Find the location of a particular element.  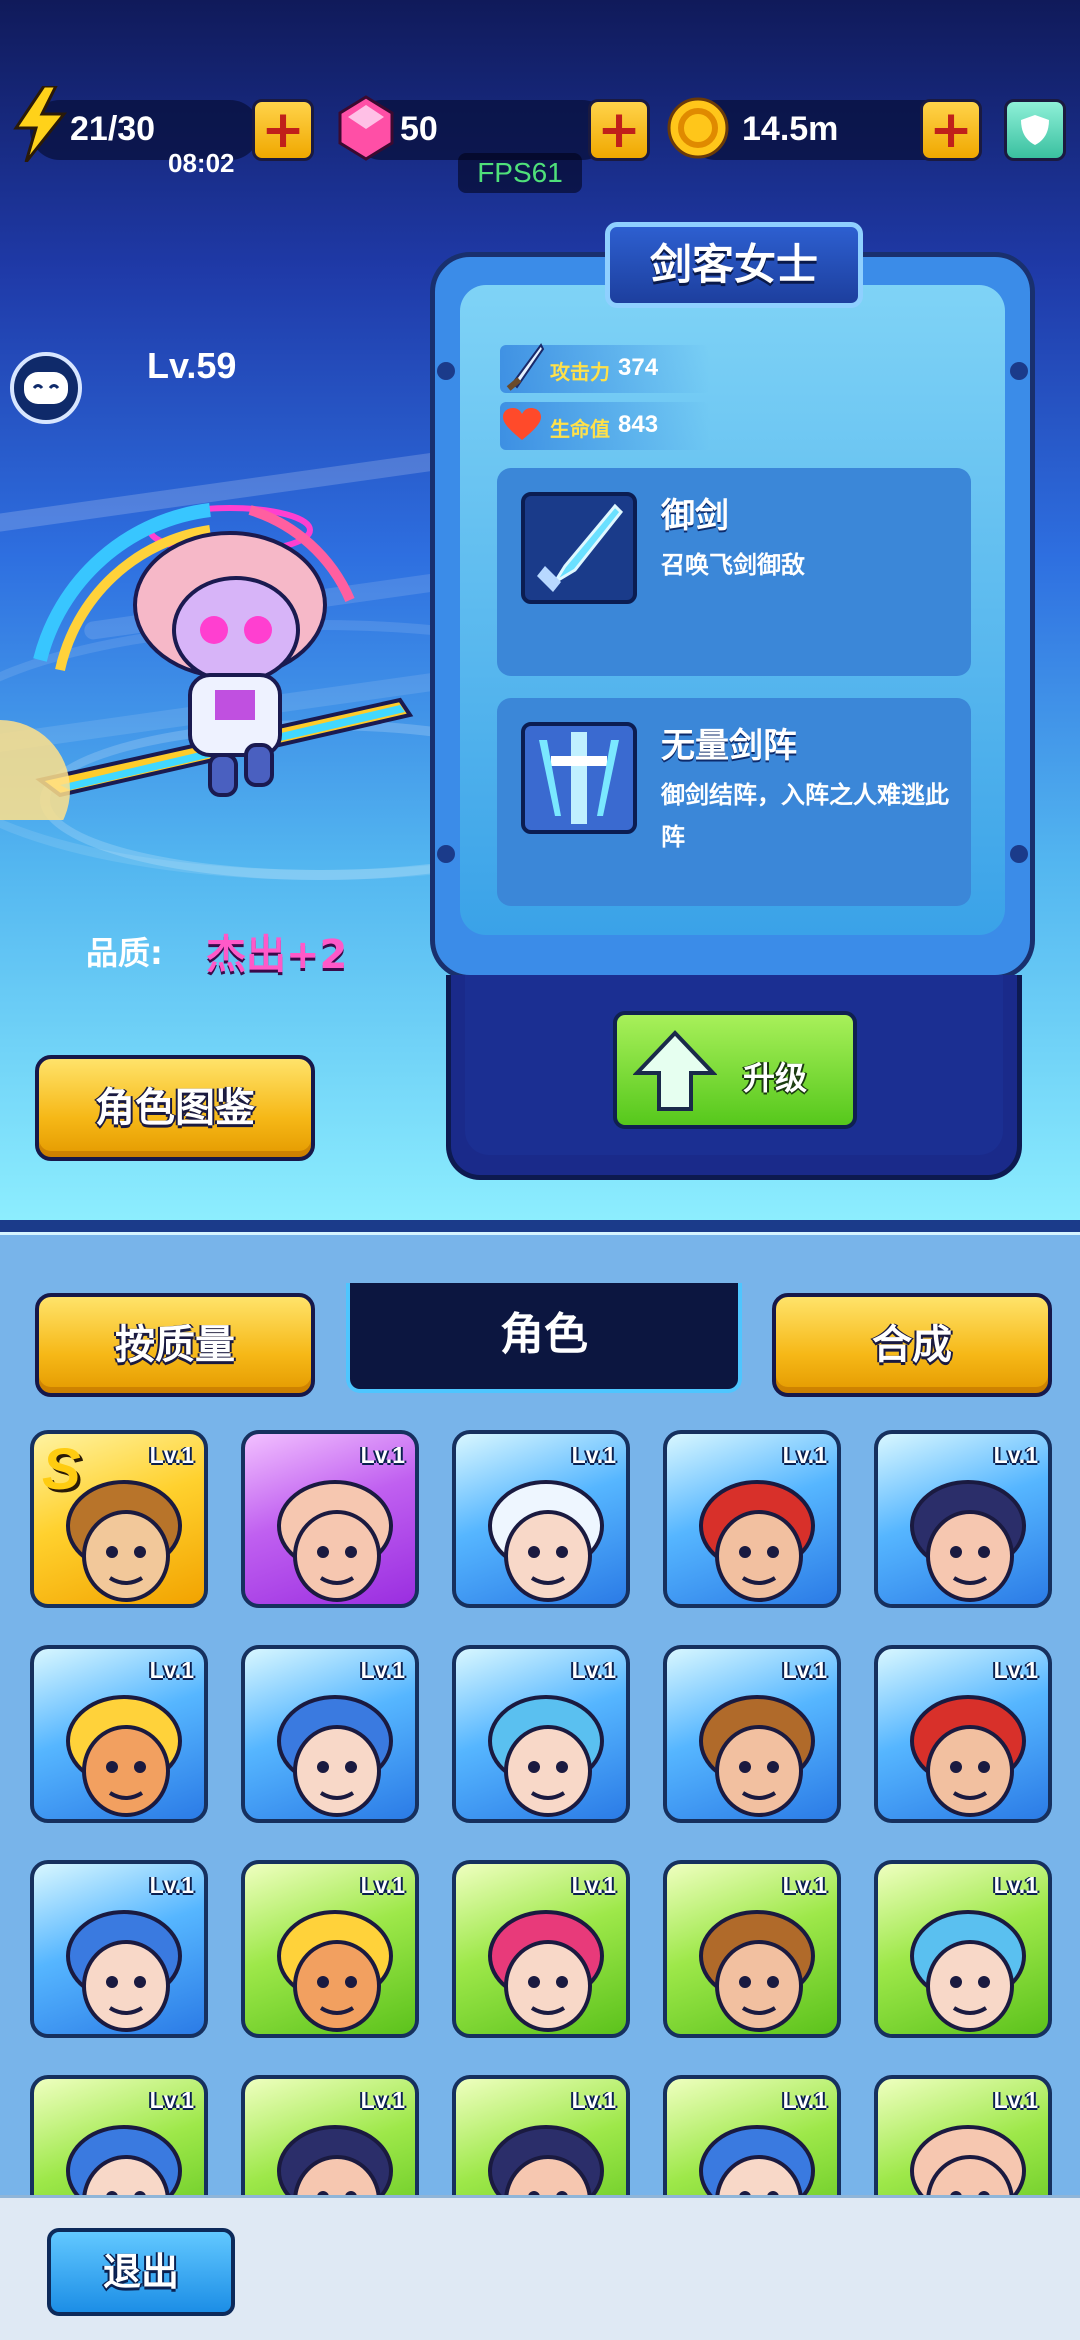

character-card: Lv.1 S is located at coordinates (119, 1519).